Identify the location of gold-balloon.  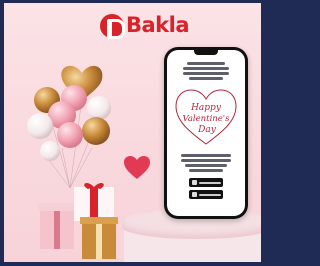
(96, 131).